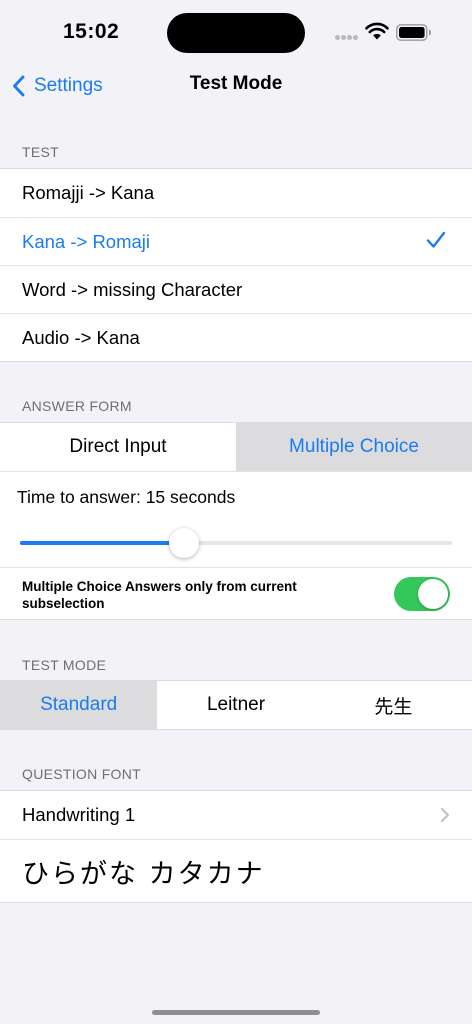 The image size is (472, 1024). Describe the element at coordinates (79, 814) in the screenshot. I see `selected-font-label: Handwriting 1` at that location.